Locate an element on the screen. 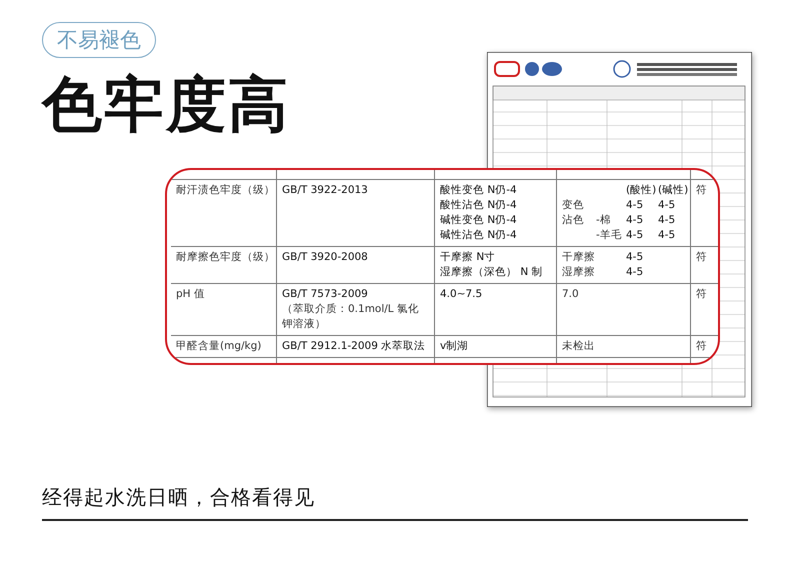  table-cell-text: GB/T 3922-2013 is located at coordinates (325, 190).